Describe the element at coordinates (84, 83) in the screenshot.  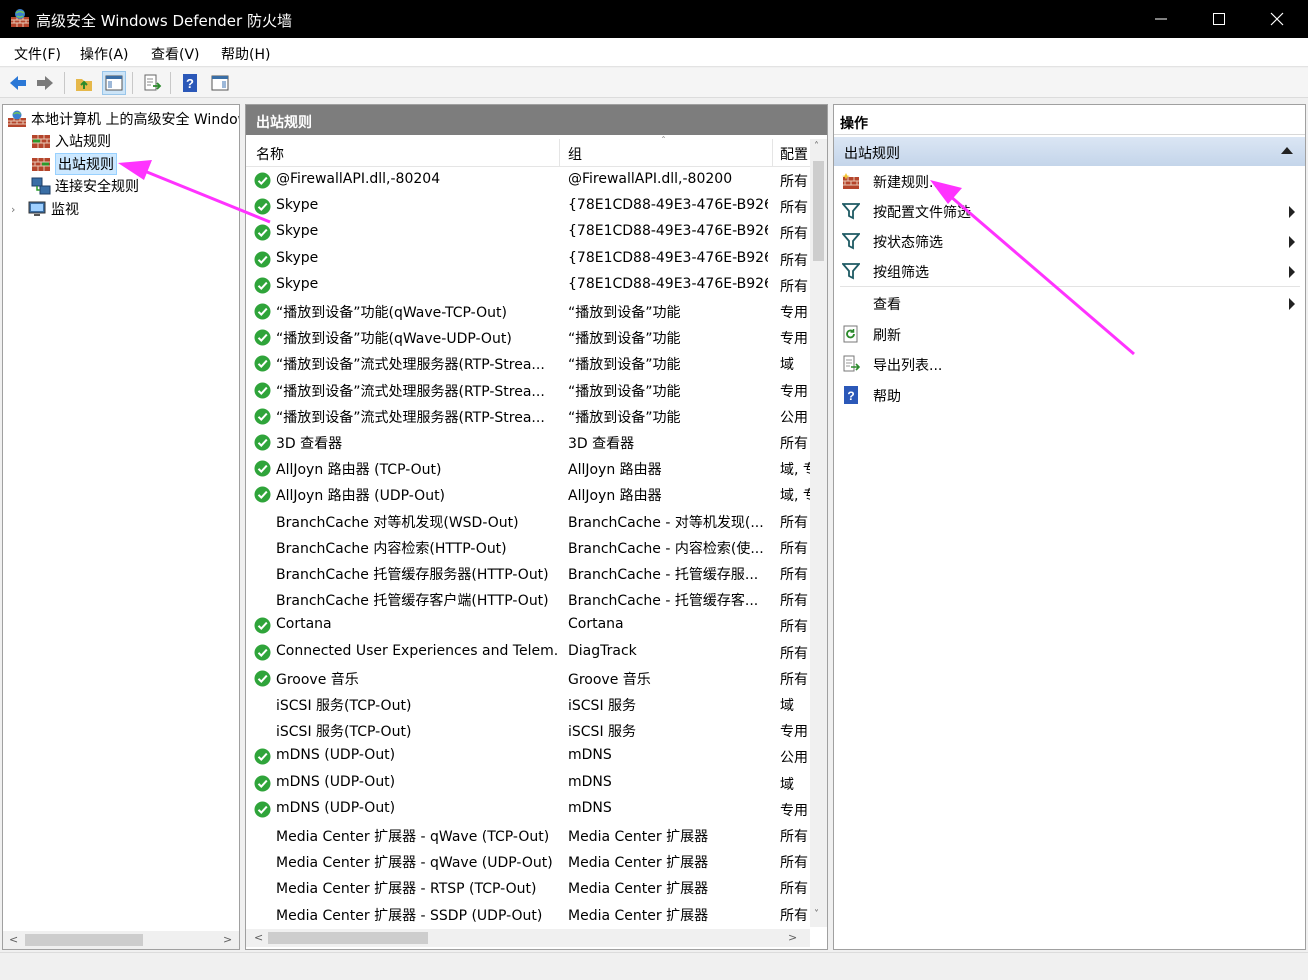
I see `up-folder-button` at that location.